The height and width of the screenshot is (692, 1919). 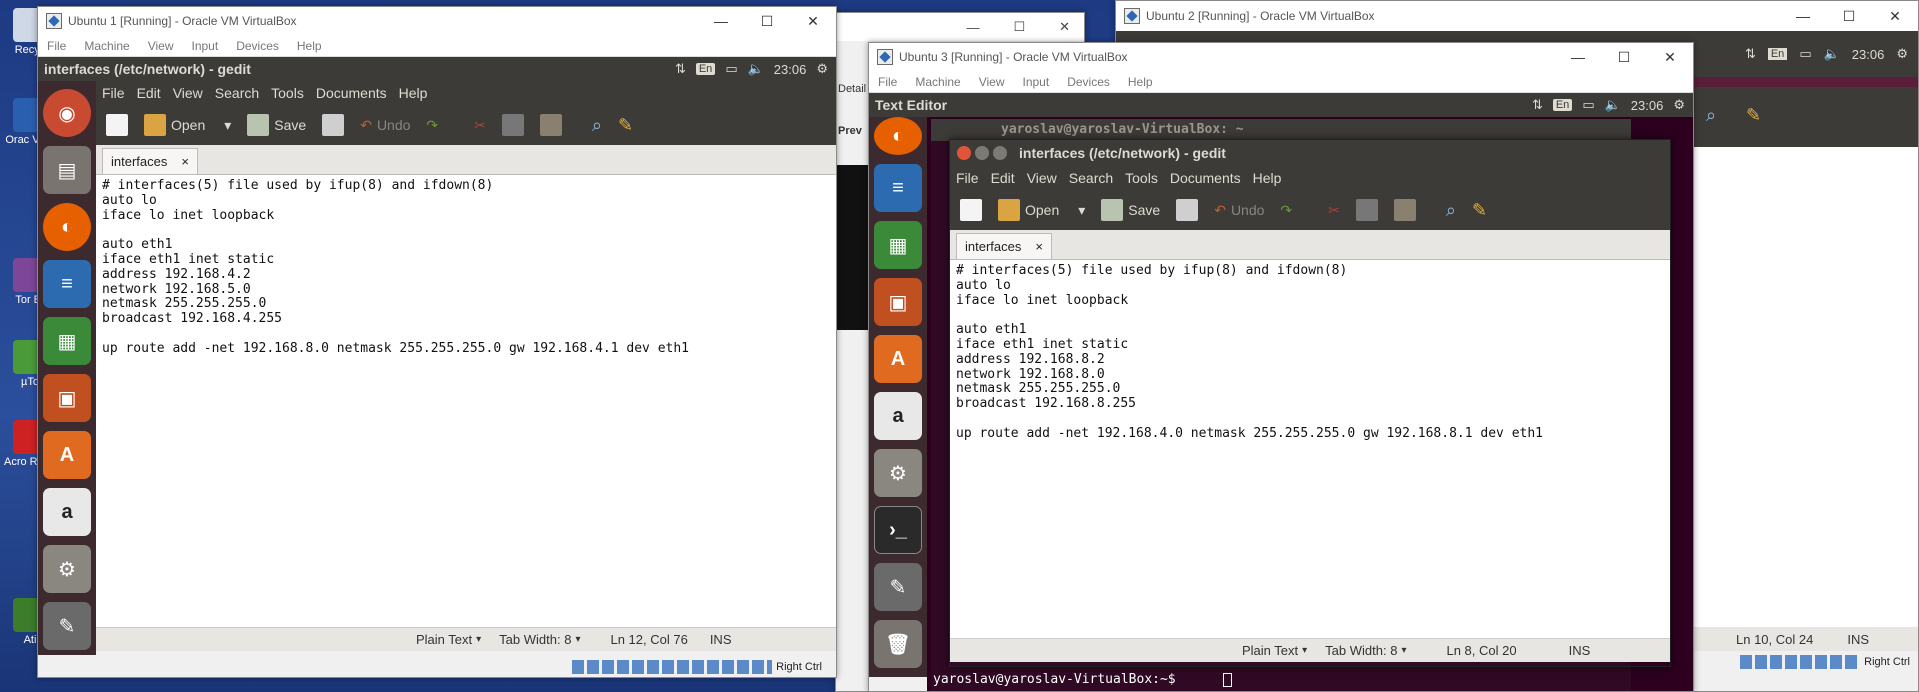 What do you see at coordinates (149, 93) in the screenshot?
I see `gedit-menu-edit: Edit` at bounding box center [149, 93].